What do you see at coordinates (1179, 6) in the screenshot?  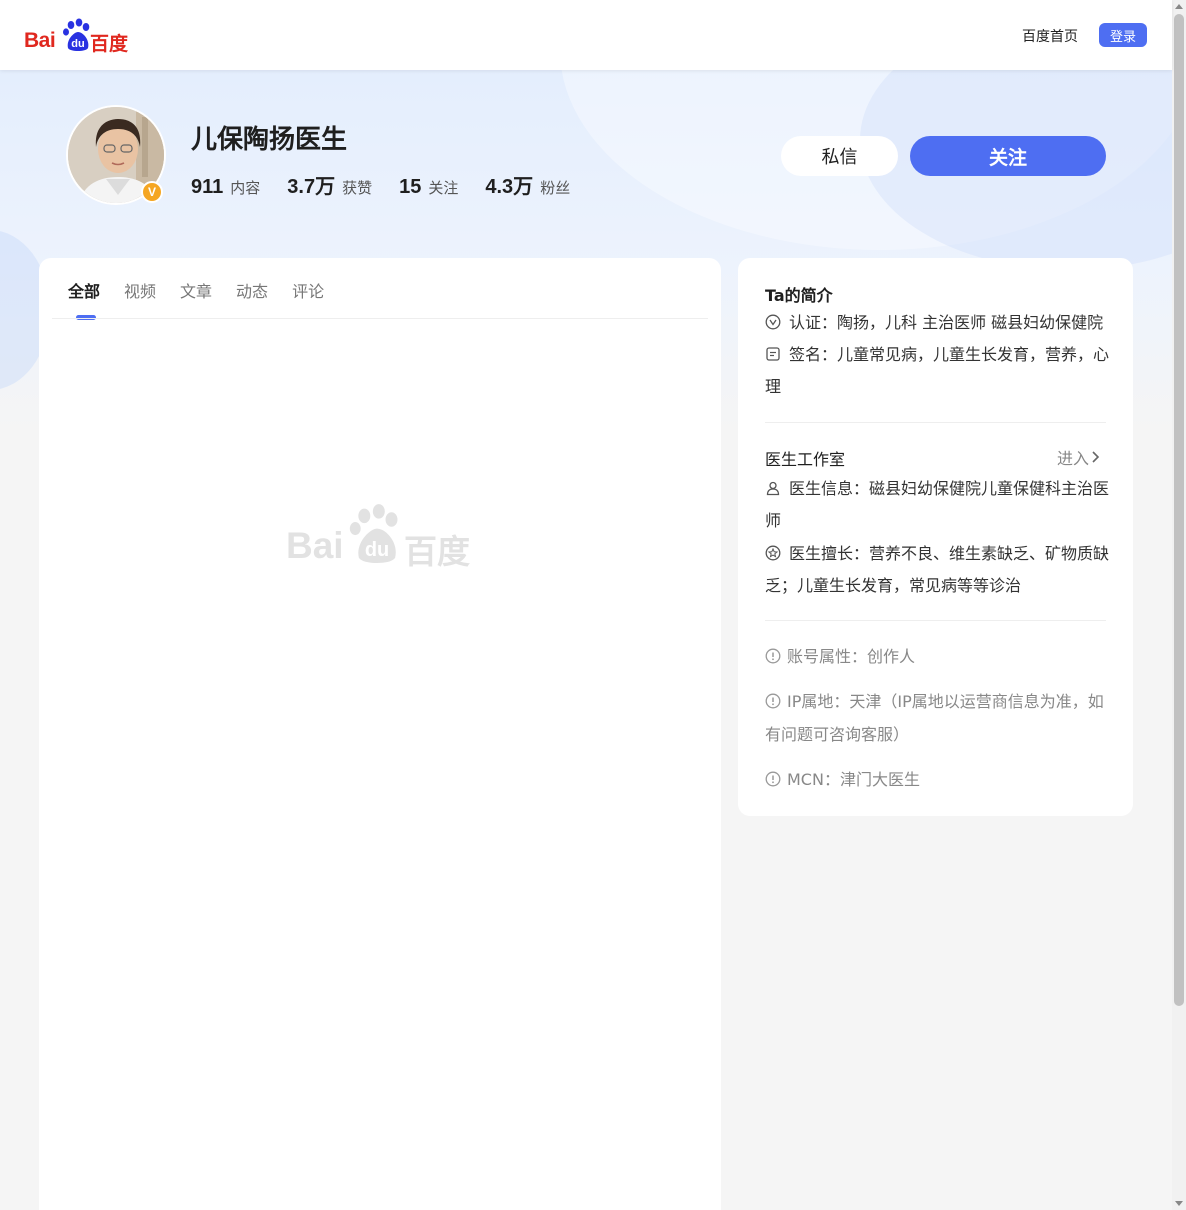 I see `scroll-up-arrow-icon` at bounding box center [1179, 6].